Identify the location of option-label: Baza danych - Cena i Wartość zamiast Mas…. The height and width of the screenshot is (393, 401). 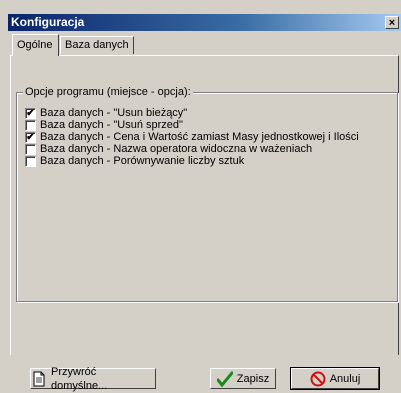
(199, 137).